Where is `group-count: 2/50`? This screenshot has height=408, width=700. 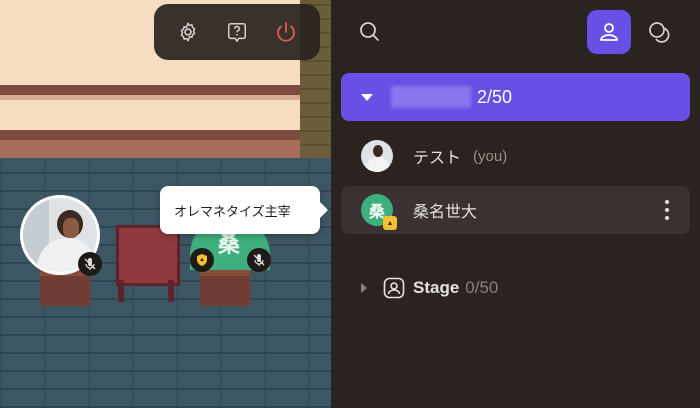
group-count: 2/50 is located at coordinates (495, 96).